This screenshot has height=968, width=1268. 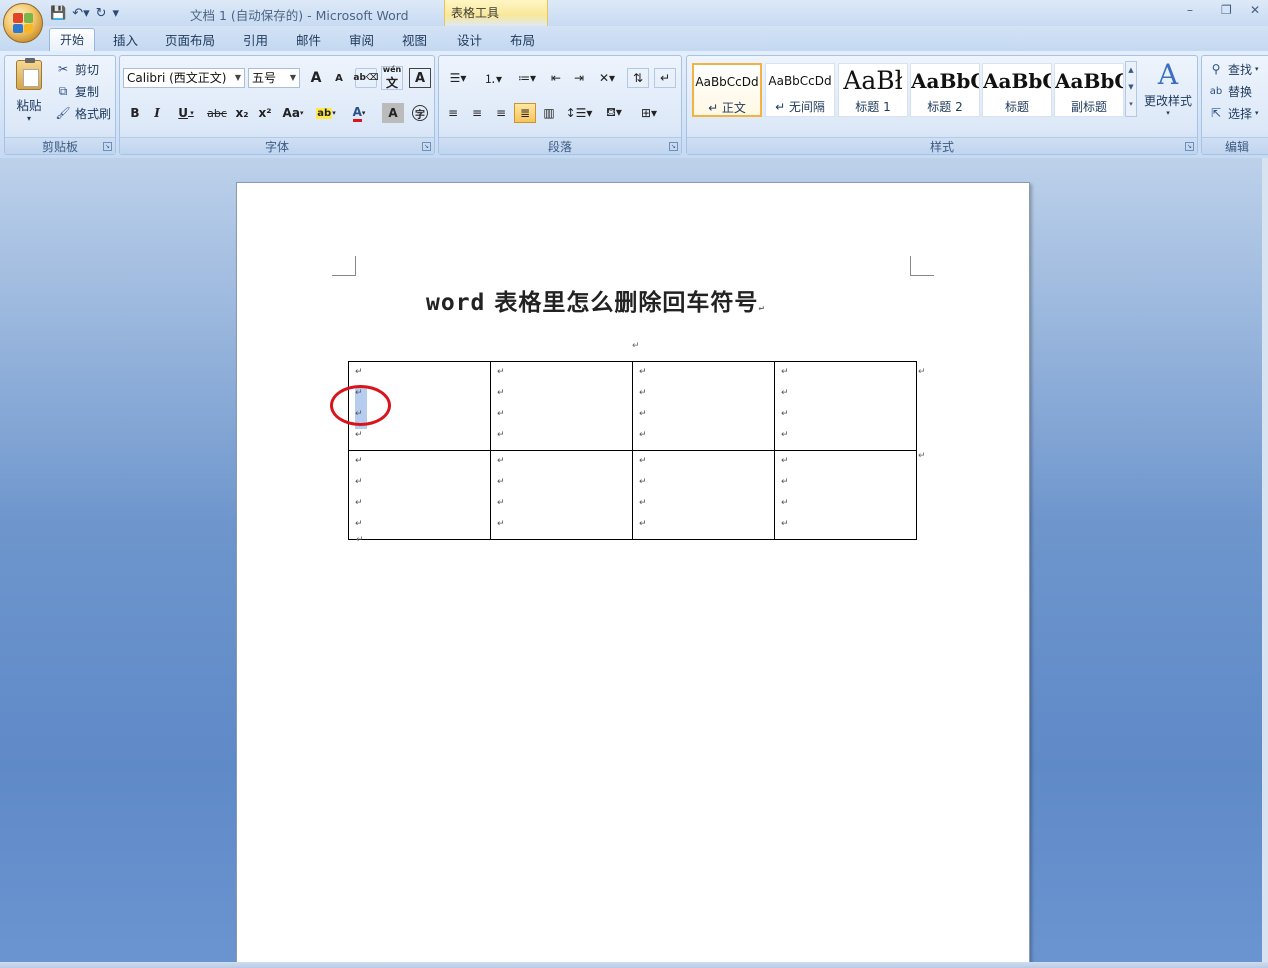 I want to click on bullets-button: ☰▾, so click(x=458, y=78).